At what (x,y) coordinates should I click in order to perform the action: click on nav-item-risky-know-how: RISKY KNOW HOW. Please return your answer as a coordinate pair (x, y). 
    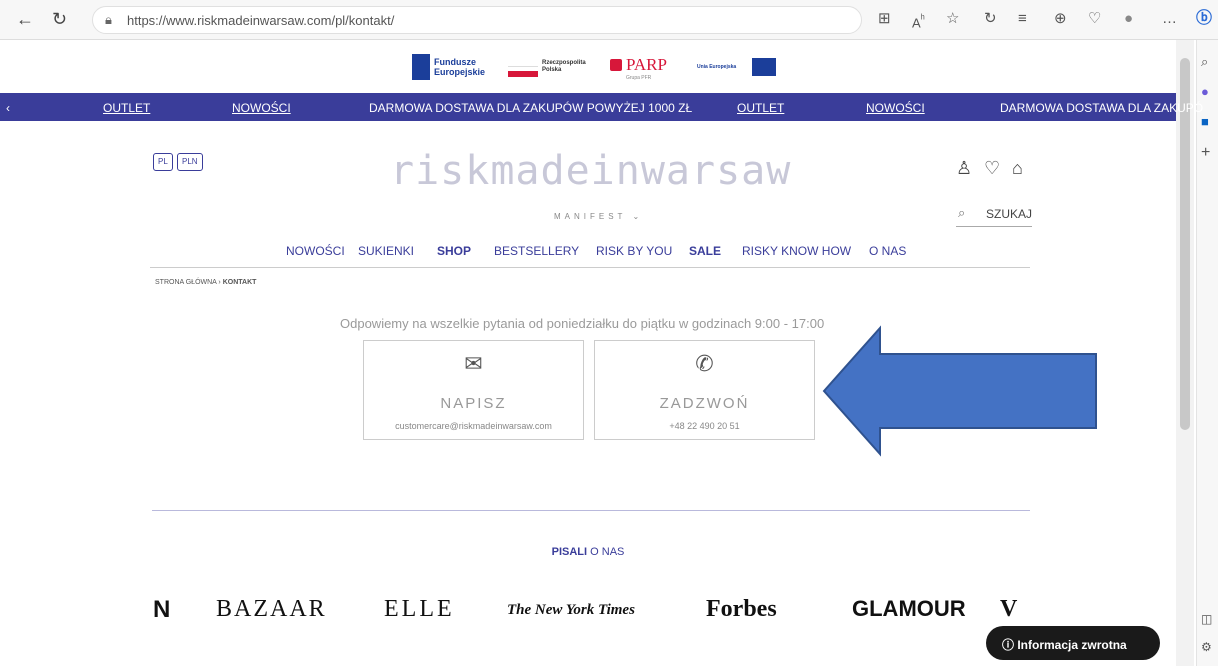
    Looking at the image, I should click on (796, 251).